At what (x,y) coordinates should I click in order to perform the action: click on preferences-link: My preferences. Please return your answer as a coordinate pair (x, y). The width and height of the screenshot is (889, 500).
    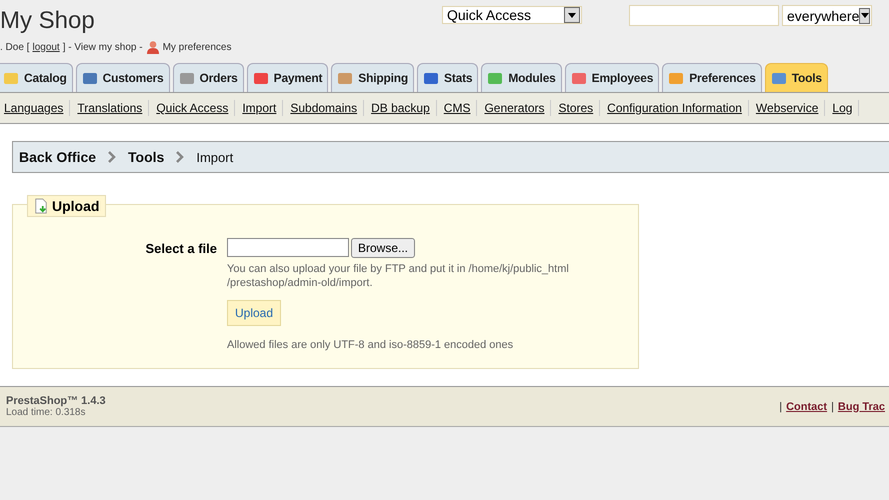
    Looking at the image, I should click on (197, 47).